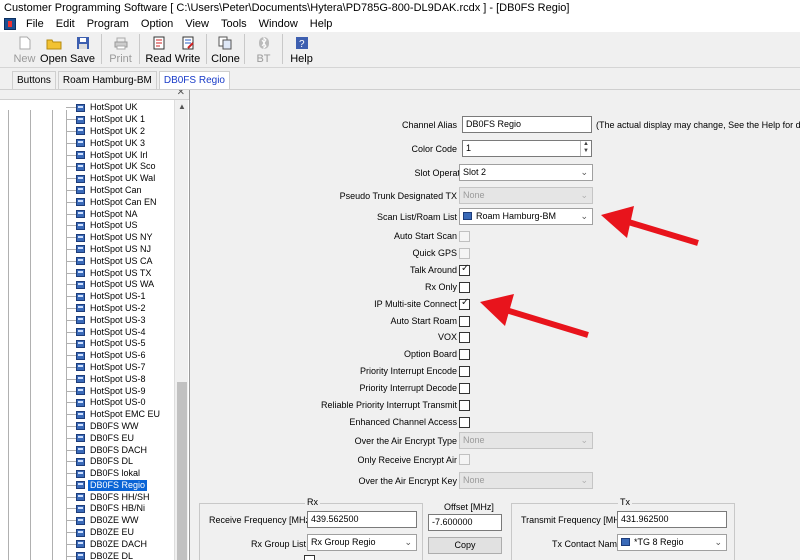 This screenshot has height=560, width=800. I want to click on annotation-arrows, so click(589, 272).